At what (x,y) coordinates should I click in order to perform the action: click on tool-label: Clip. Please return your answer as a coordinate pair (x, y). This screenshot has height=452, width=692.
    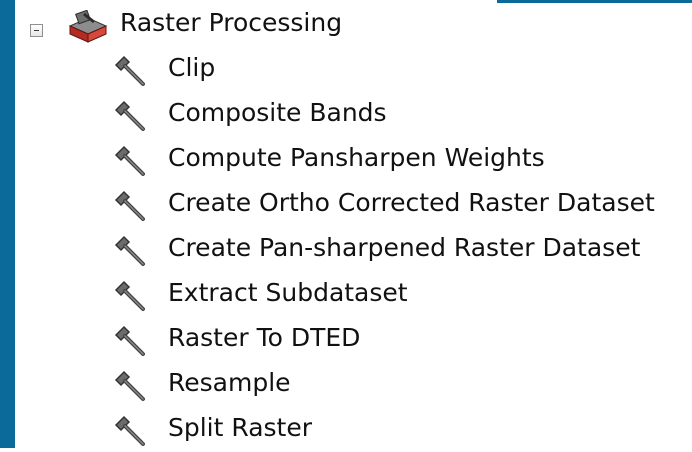
    Looking at the image, I should click on (192, 67).